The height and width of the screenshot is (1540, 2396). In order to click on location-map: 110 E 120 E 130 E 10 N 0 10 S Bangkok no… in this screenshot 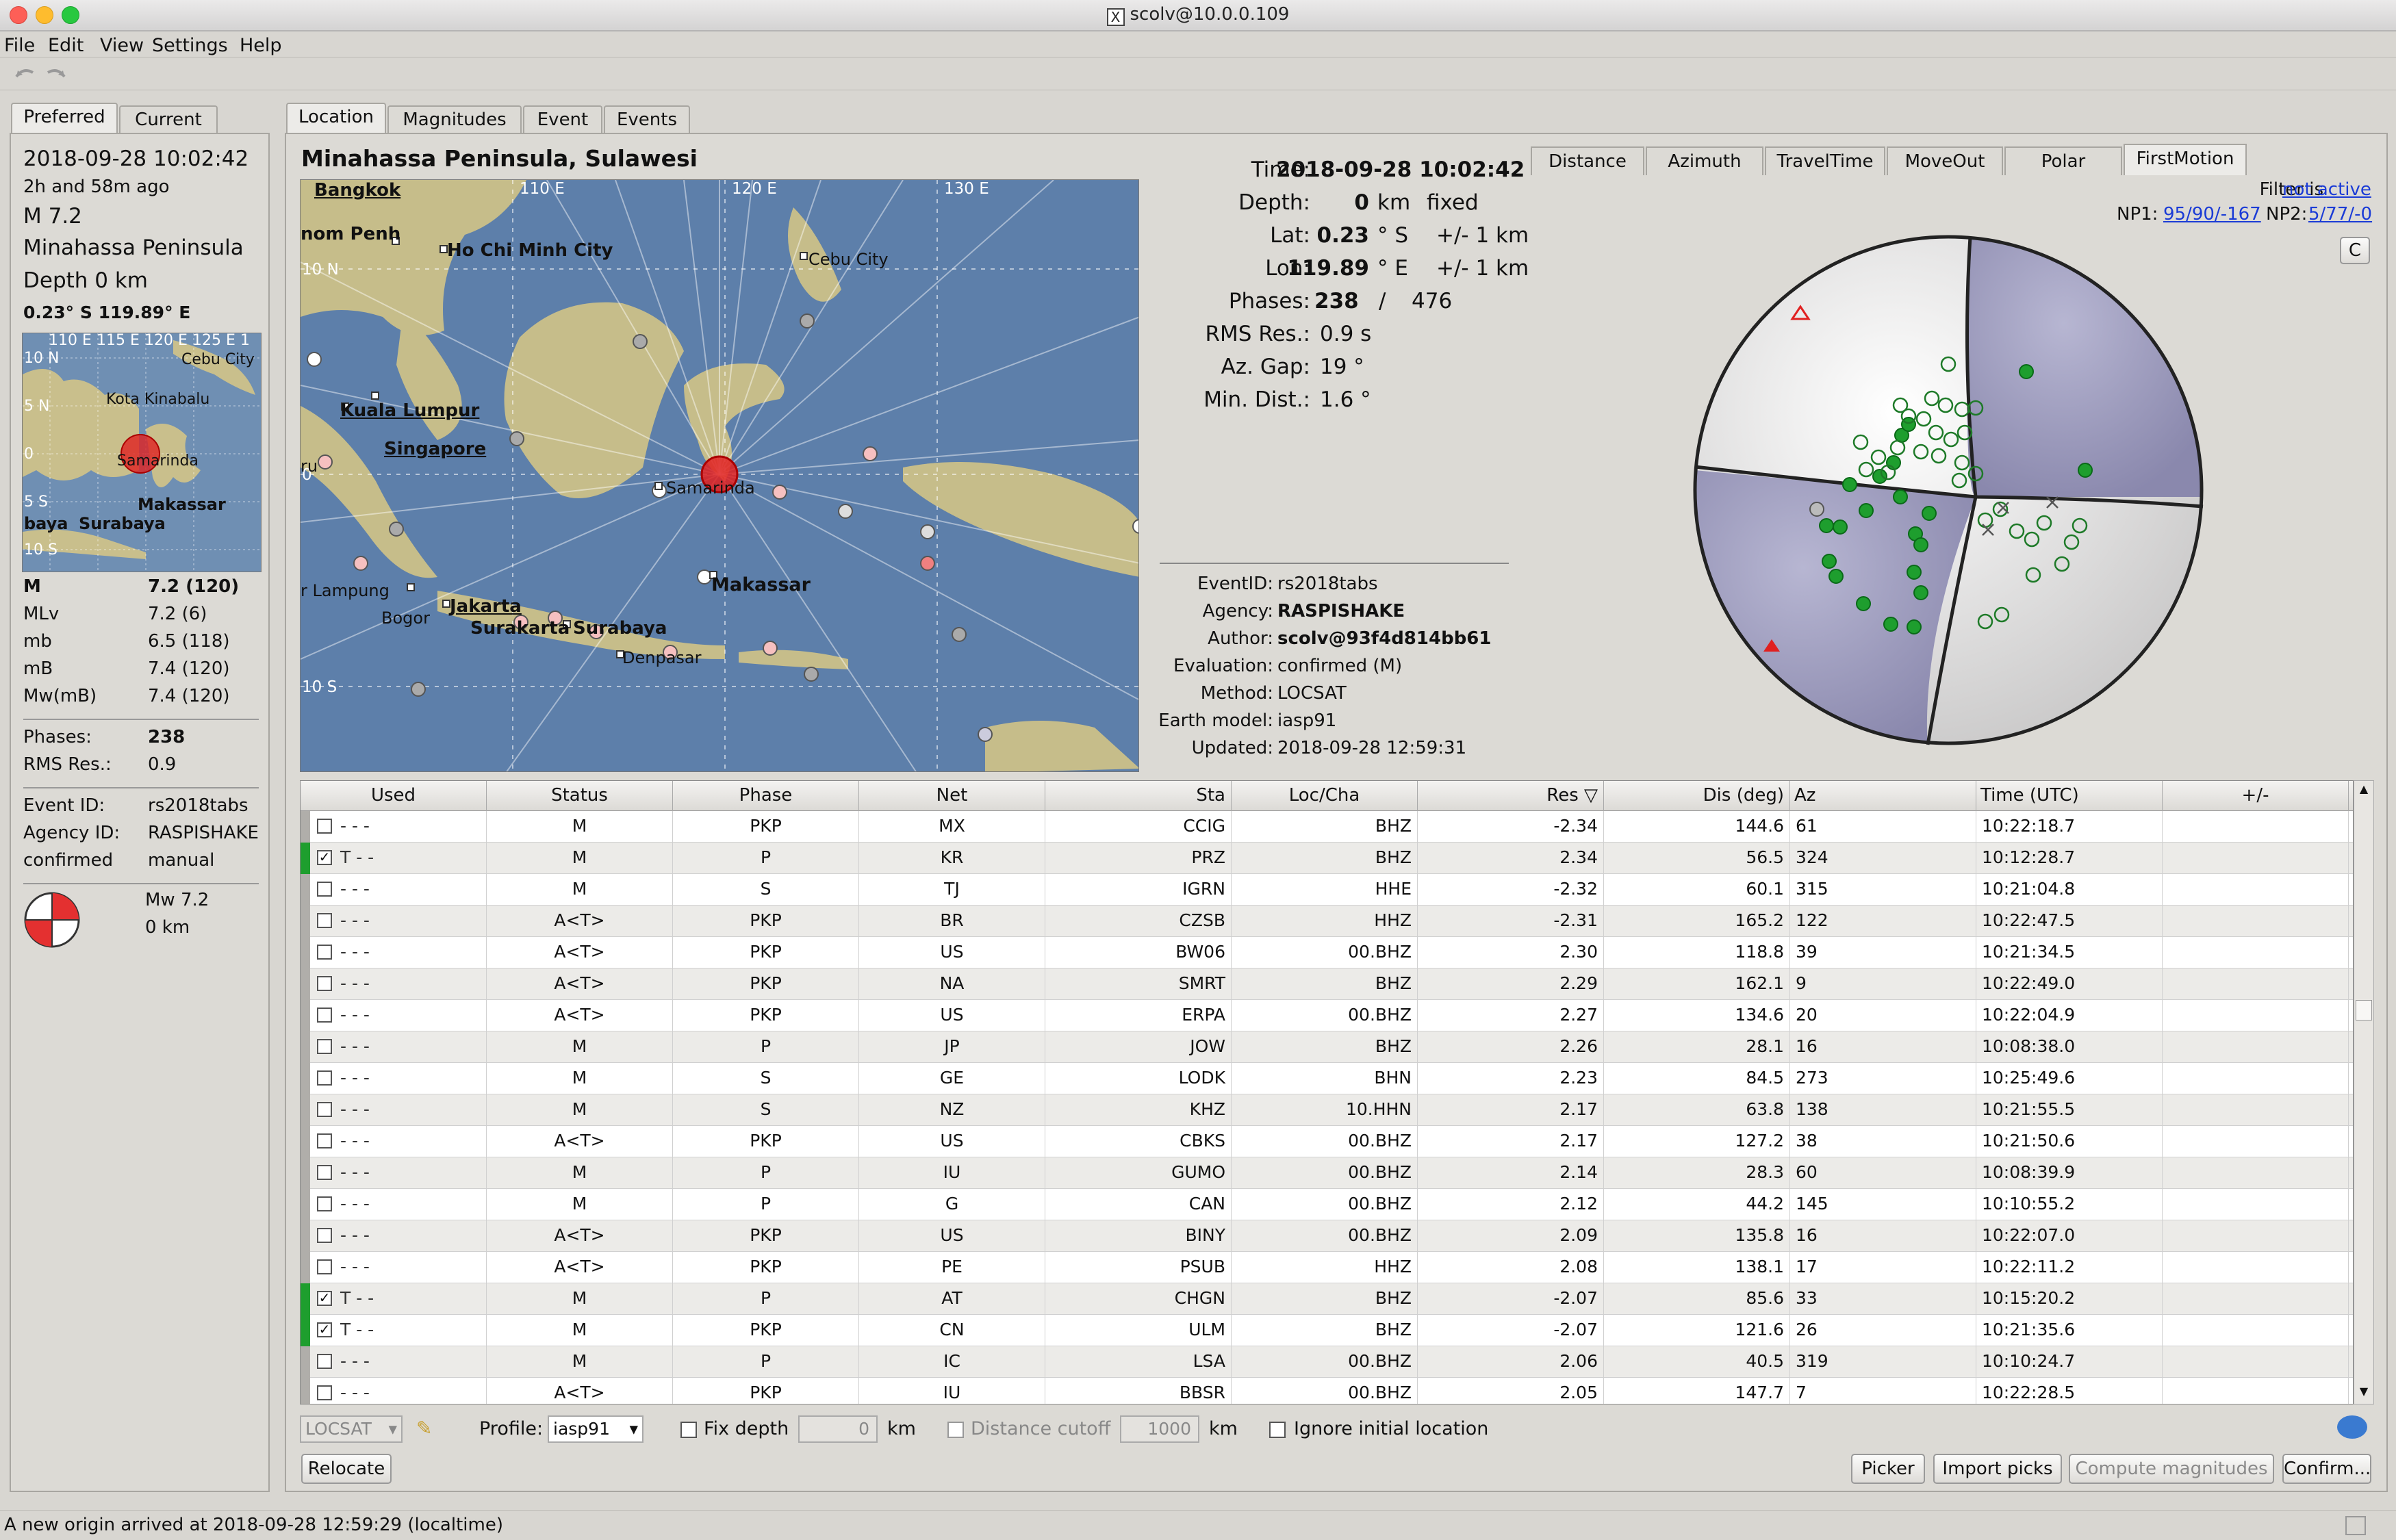, I will do `click(720, 476)`.